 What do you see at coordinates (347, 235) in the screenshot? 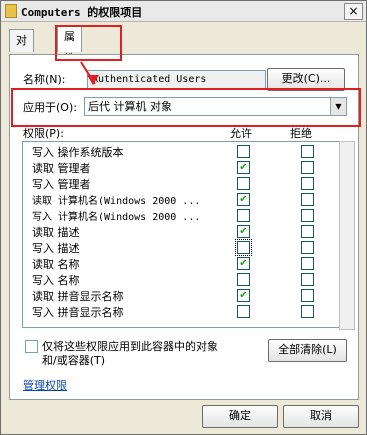
I see `permissions-scrollbar` at bounding box center [347, 235].